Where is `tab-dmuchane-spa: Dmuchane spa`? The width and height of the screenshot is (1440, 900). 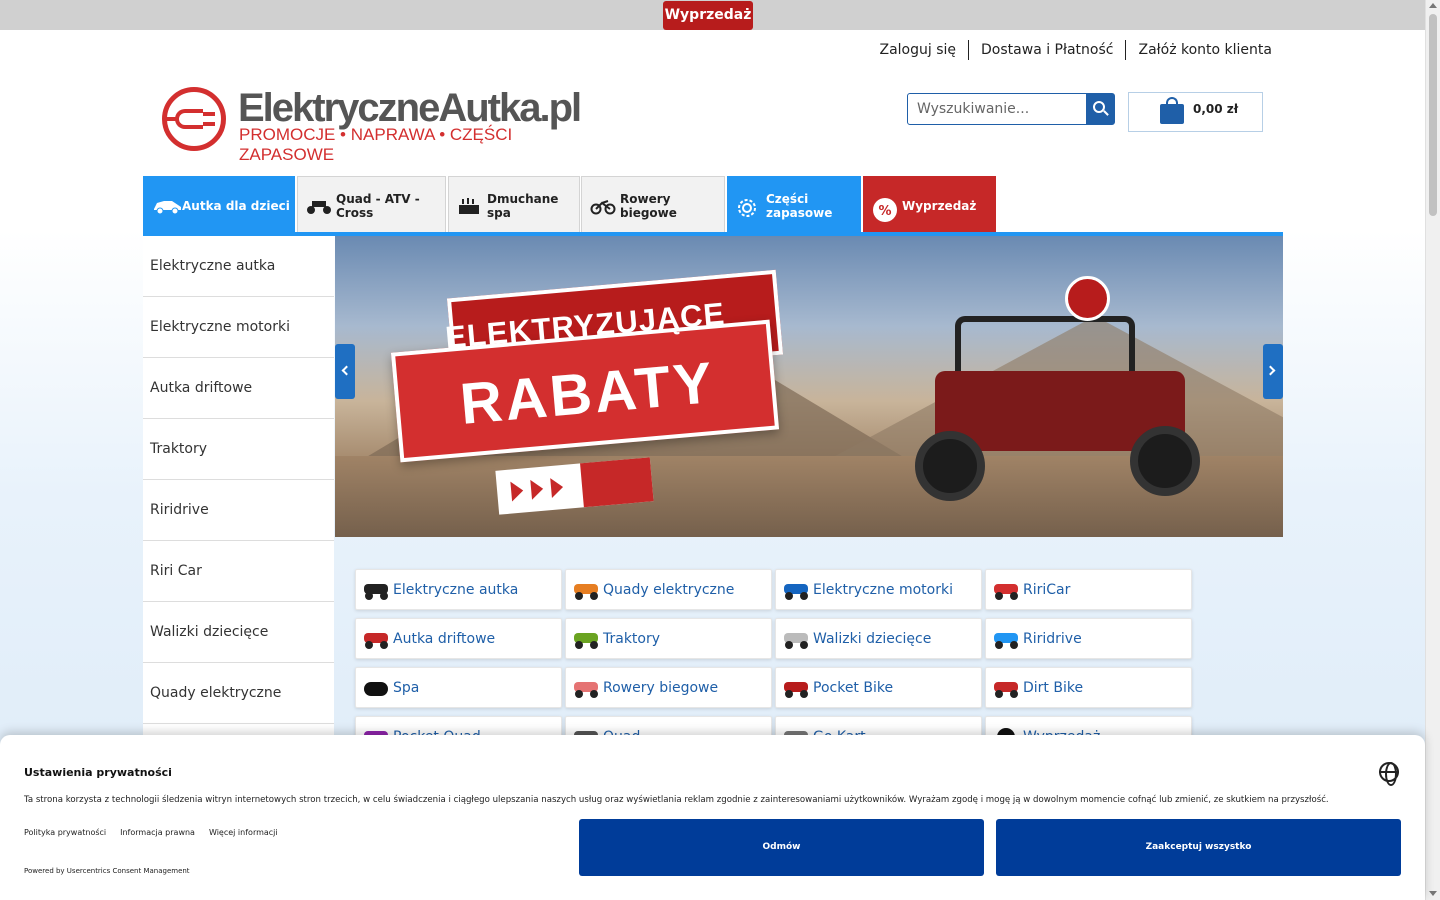
tab-dmuchane-spa: Dmuchane spa is located at coordinates (514, 205).